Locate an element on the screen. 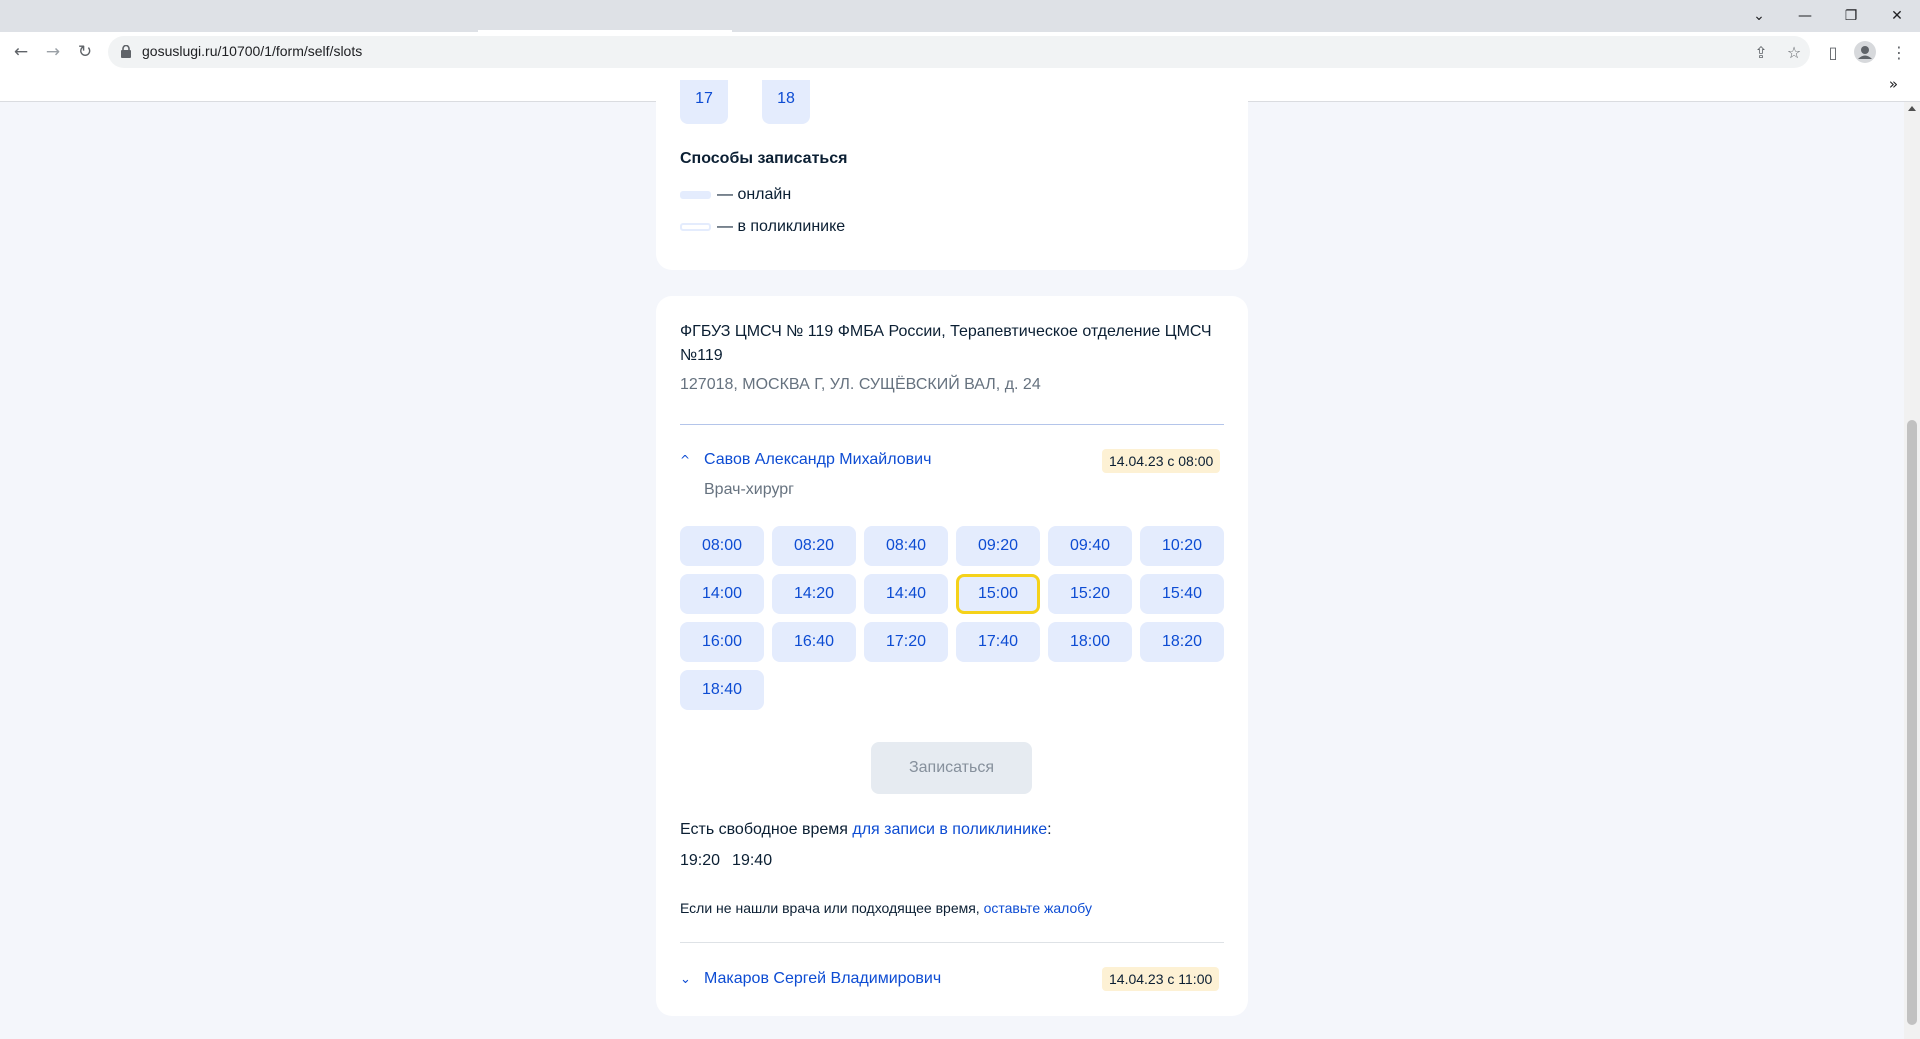 The image size is (1920, 1039). complaint-link: оставьте жалобу is located at coordinates (1038, 908).